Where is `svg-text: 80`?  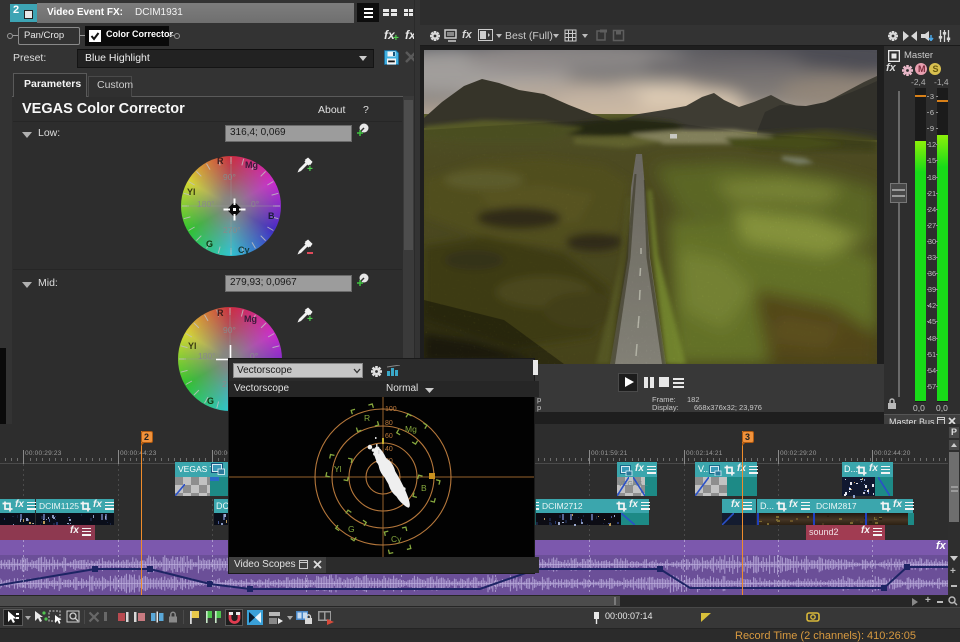 svg-text: 80 is located at coordinates (389, 423).